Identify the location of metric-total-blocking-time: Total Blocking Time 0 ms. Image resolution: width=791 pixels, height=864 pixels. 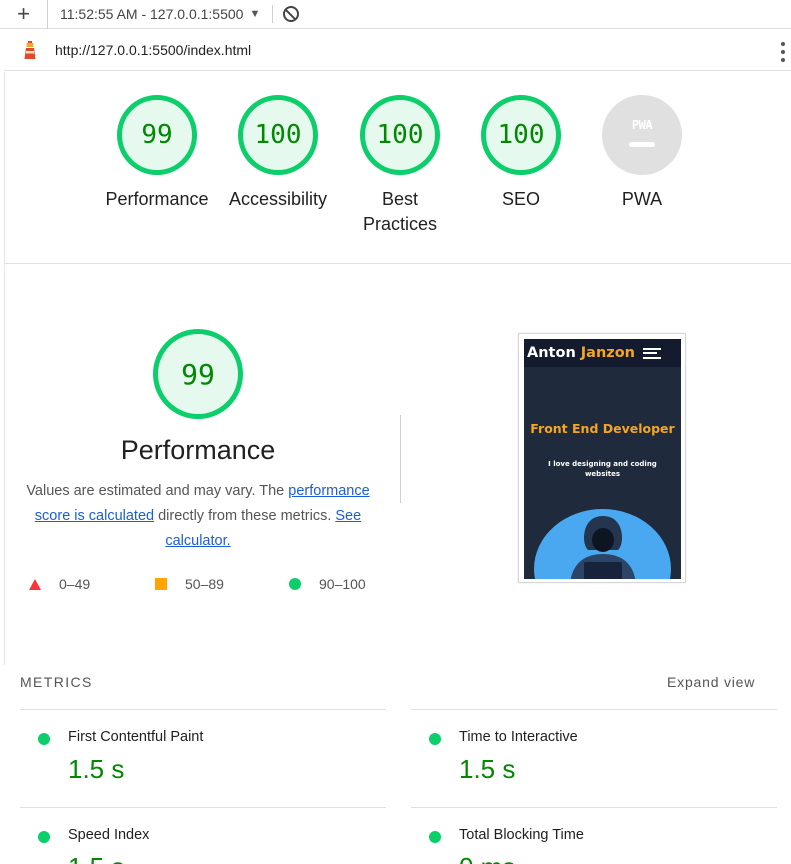
(594, 835).